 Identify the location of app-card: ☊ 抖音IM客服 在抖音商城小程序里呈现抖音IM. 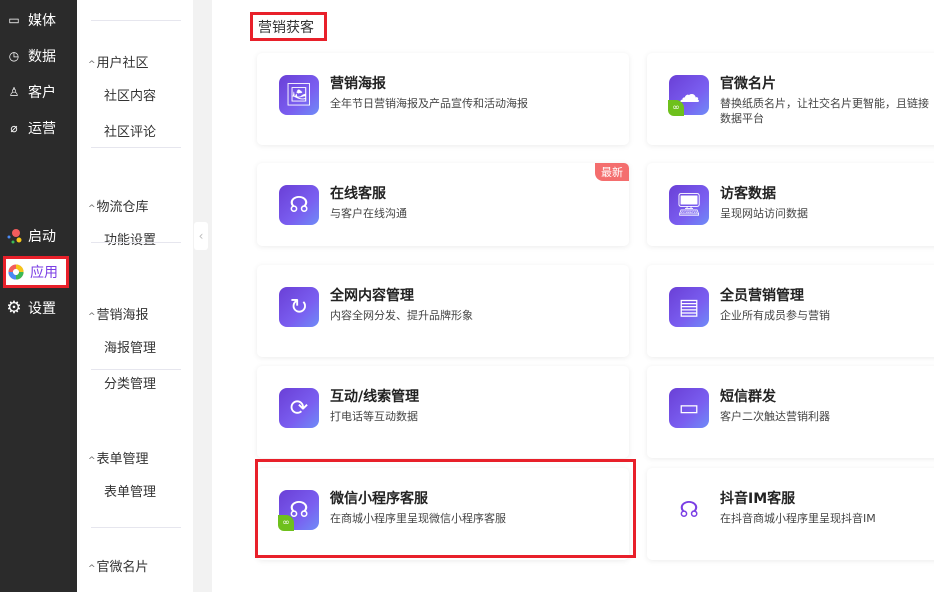
(790, 514).